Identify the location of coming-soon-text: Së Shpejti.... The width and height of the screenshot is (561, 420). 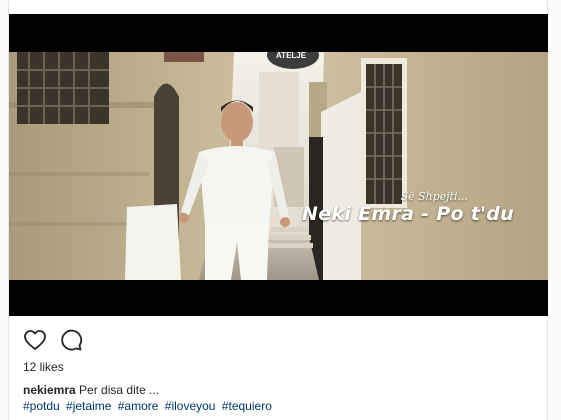
(434, 196).